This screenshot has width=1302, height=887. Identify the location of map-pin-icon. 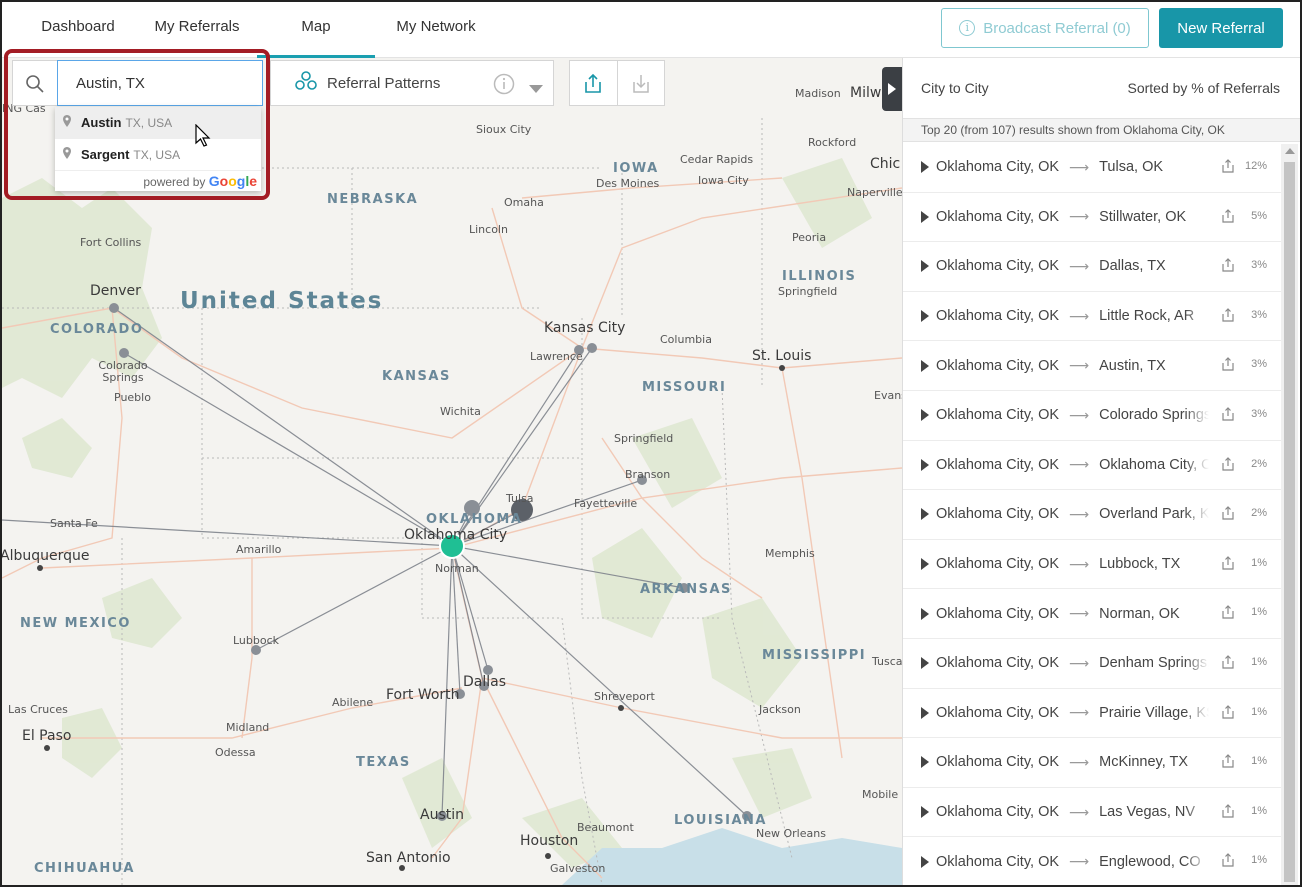
(67, 154).